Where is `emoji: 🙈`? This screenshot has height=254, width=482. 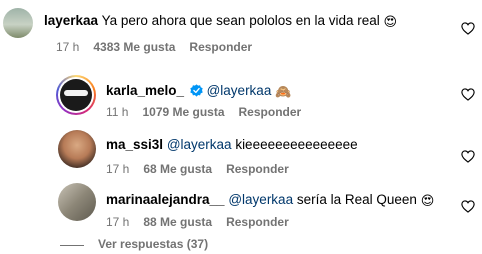 emoji: 🙈 is located at coordinates (283, 92).